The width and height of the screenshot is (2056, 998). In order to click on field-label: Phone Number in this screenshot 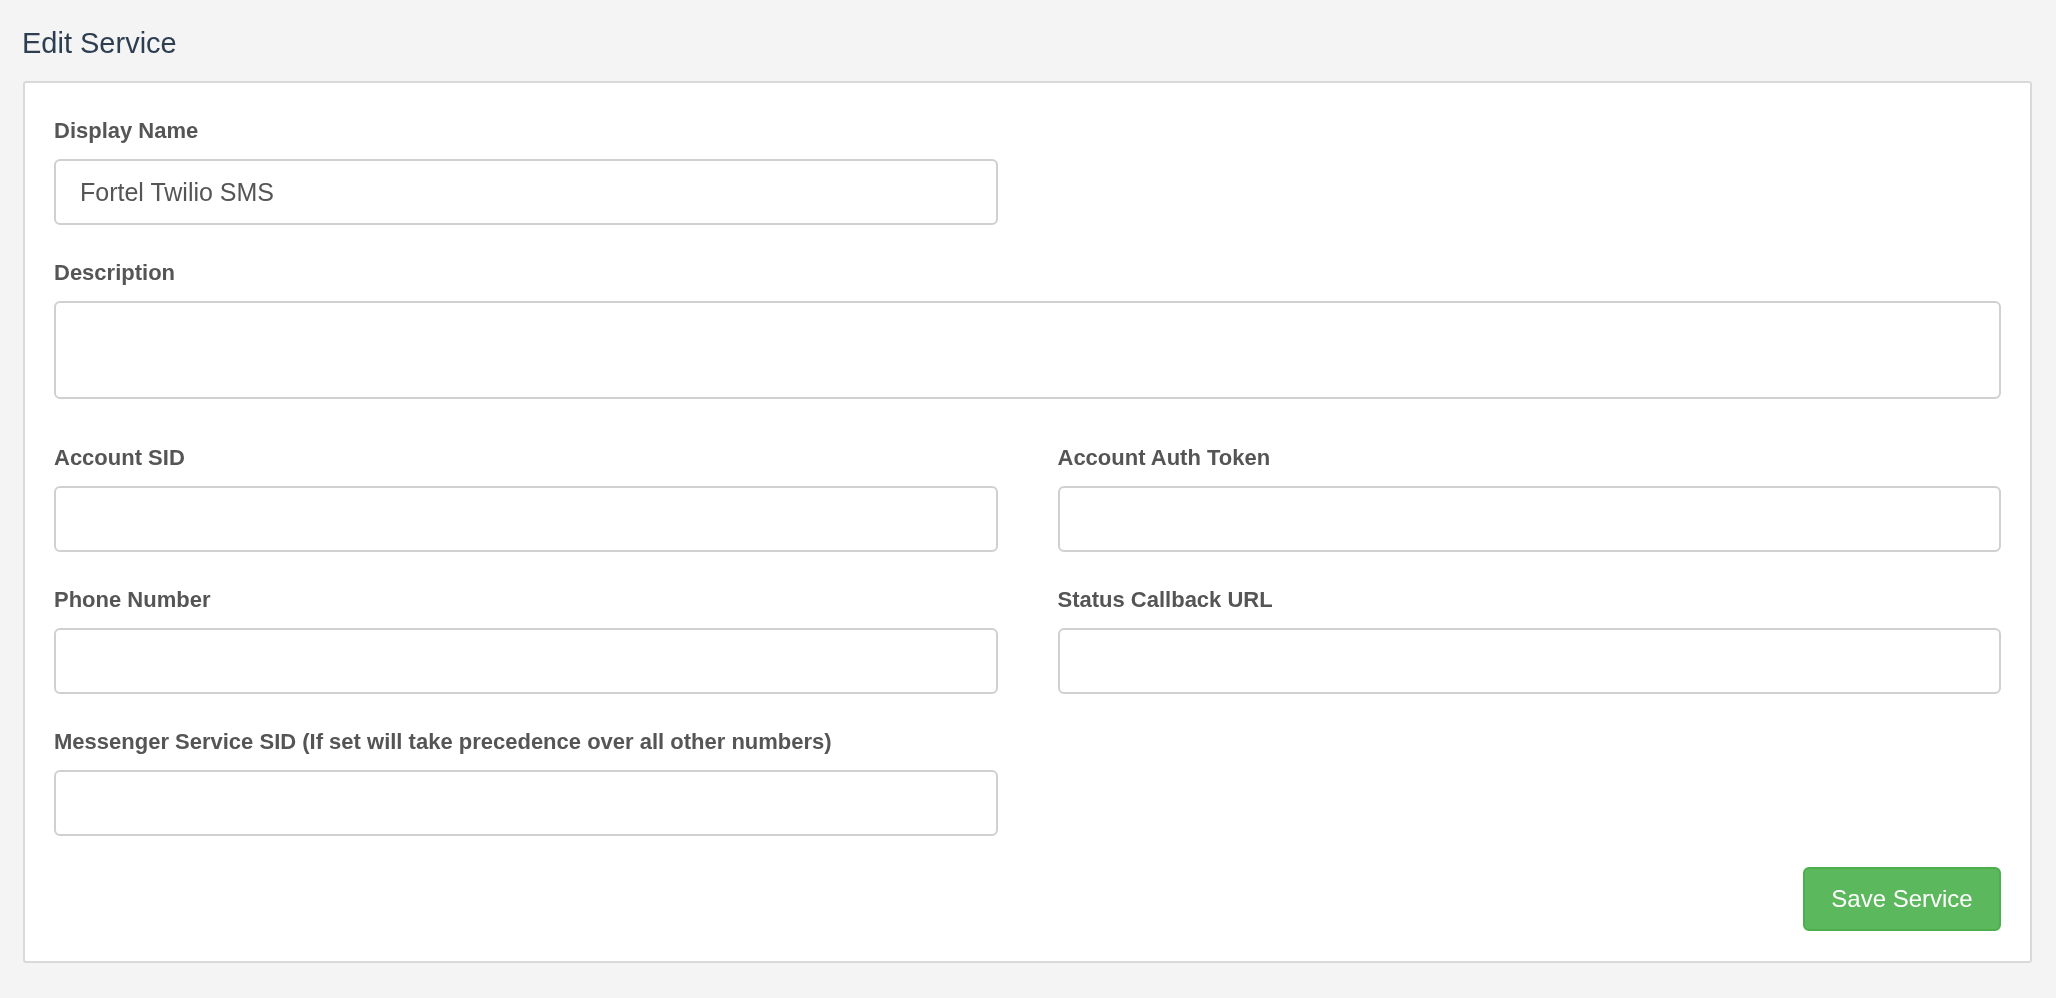, I will do `click(133, 600)`.